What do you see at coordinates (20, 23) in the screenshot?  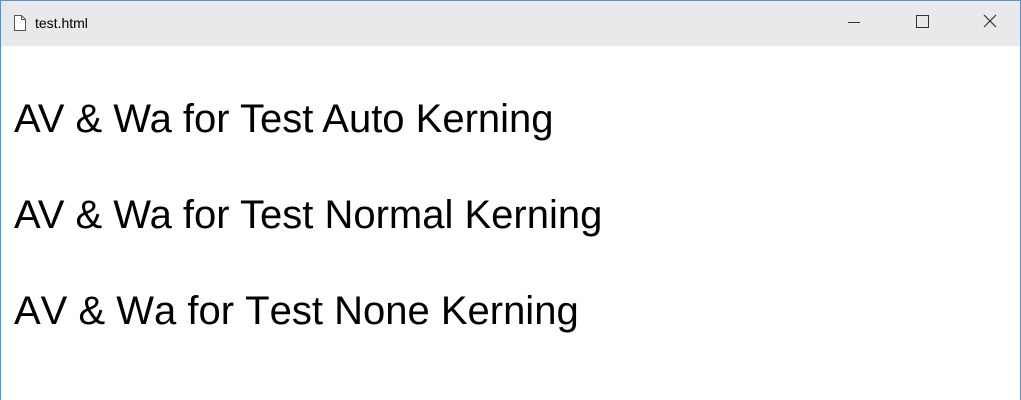 I see `document-icon` at bounding box center [20, 23].